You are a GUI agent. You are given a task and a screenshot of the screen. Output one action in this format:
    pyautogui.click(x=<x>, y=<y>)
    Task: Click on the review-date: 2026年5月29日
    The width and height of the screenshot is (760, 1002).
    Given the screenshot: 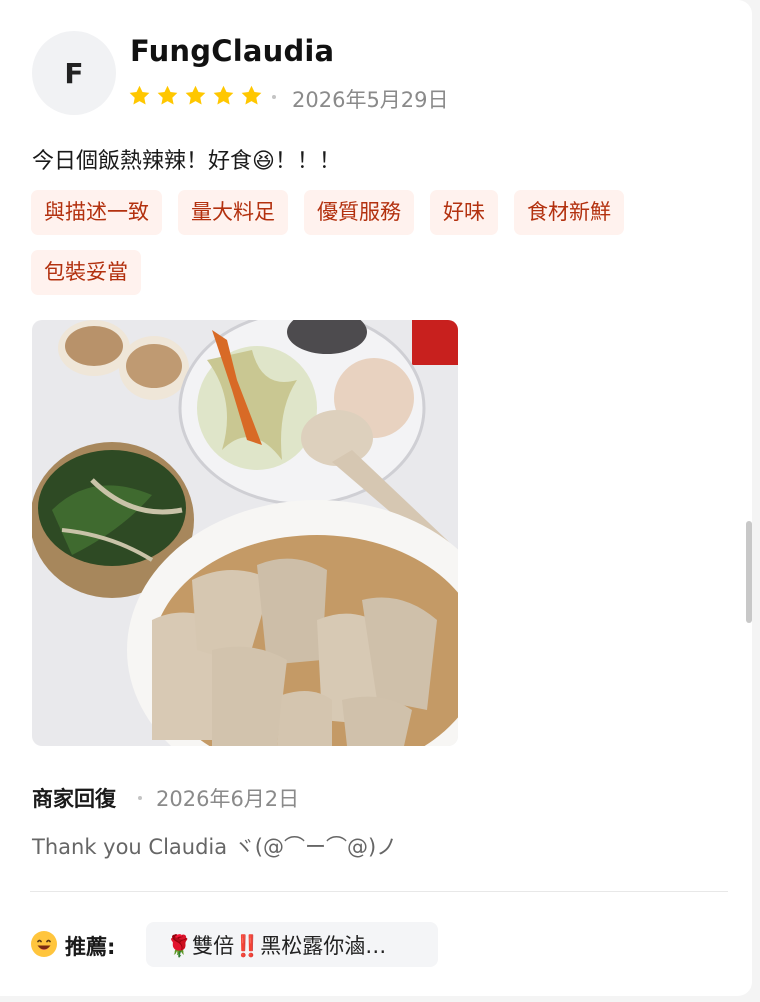 What is the action you would take?
    pyautogui.click(x=370, y=100)
    